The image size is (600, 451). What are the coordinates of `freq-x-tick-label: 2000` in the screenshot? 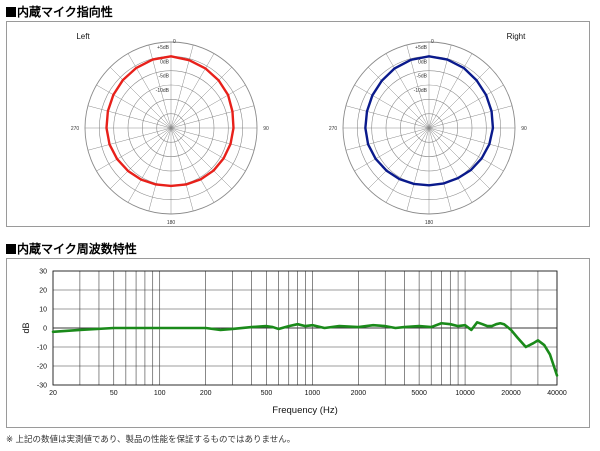 It's located at (359, 393).